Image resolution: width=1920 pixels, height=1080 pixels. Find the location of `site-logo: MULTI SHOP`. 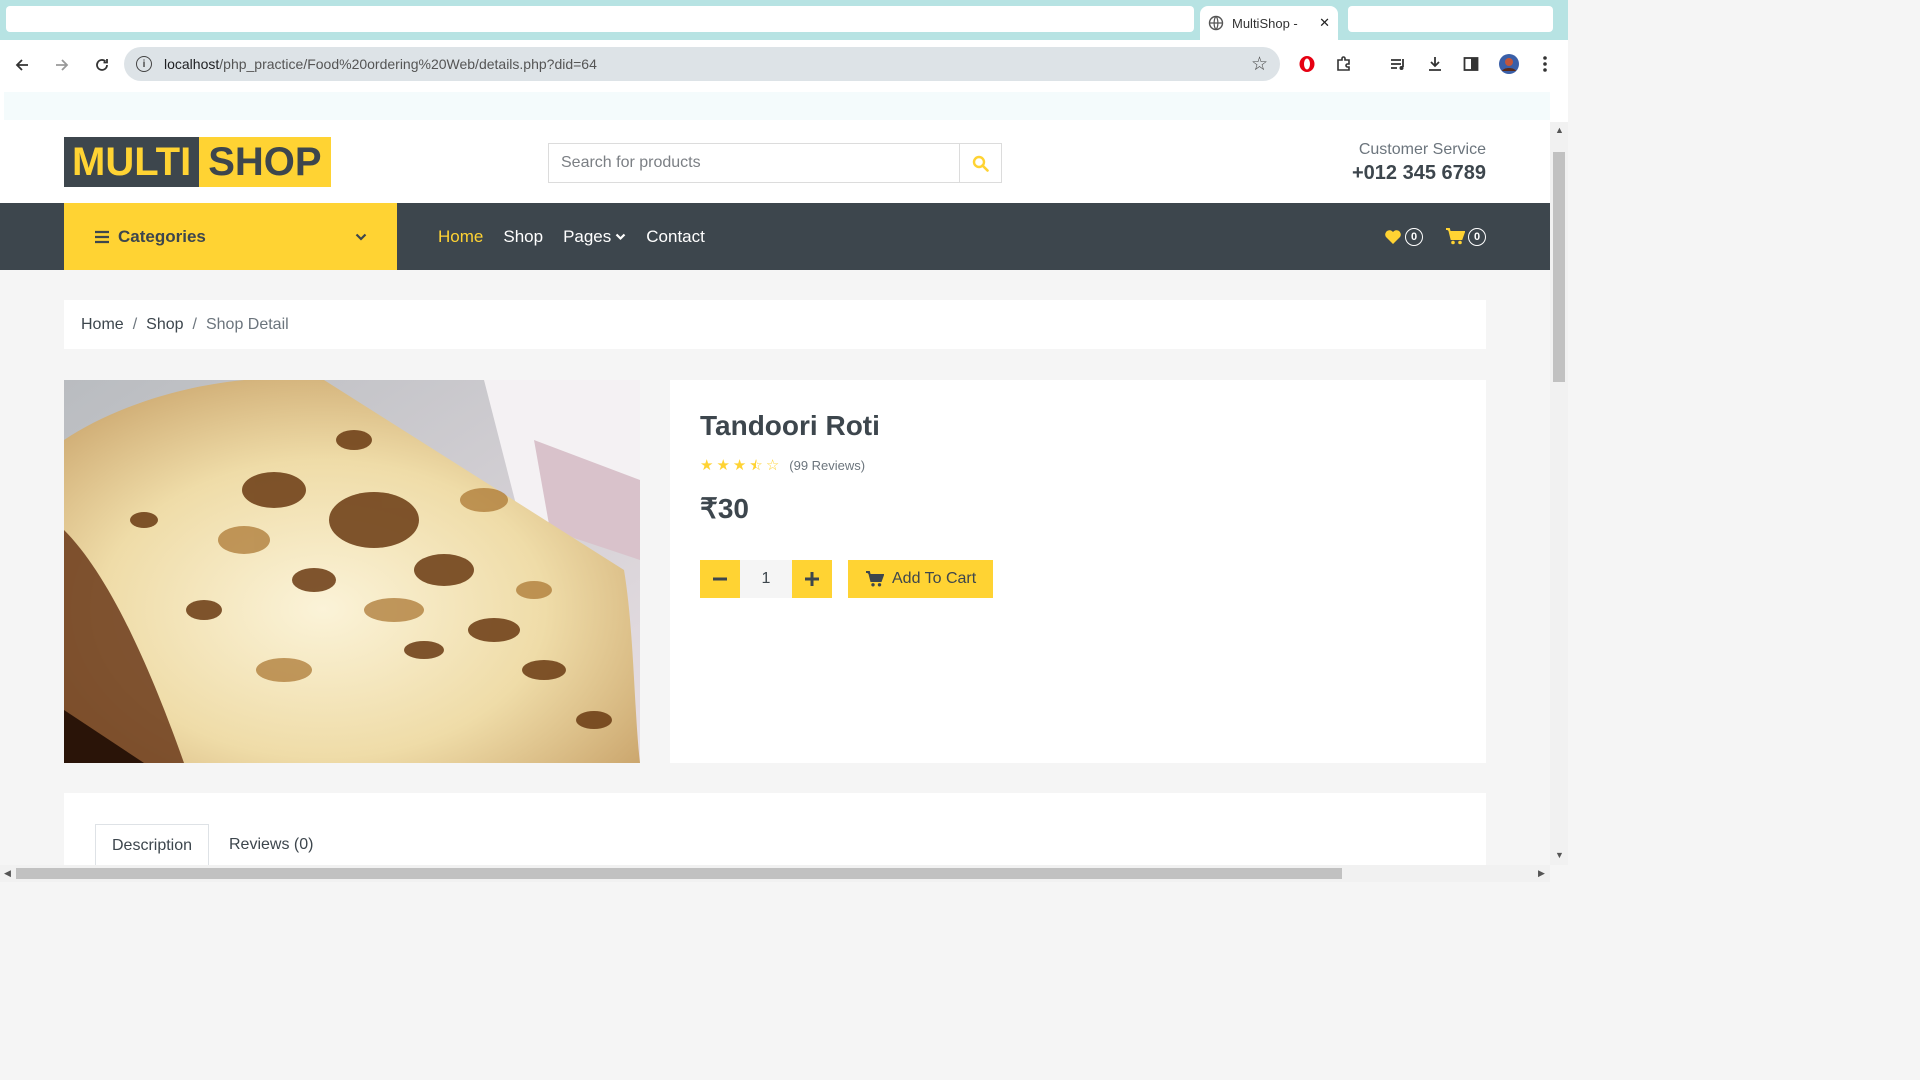

site-logo: MULTI SHOP is located at coordinates (197, 162).